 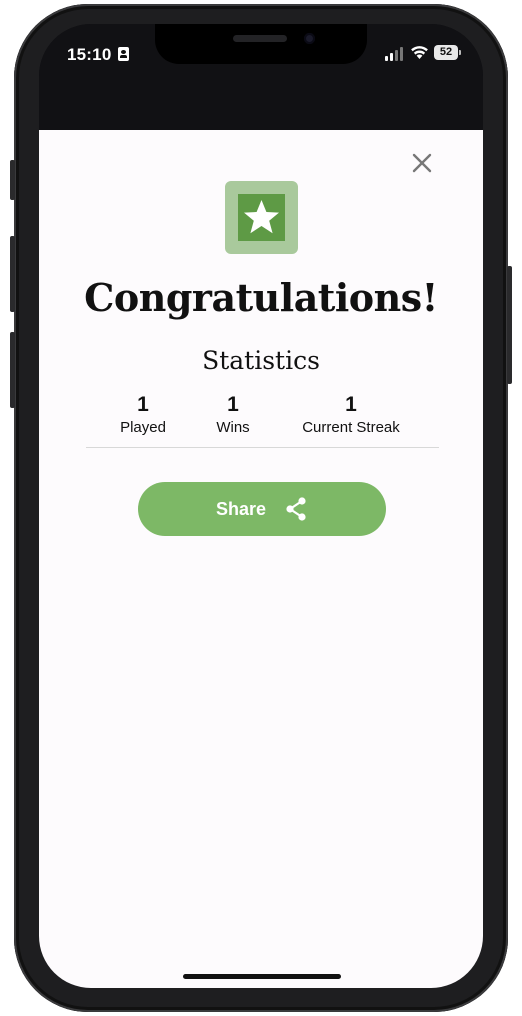 What do you see at coordinates (261, 77) in the screenshot?
I see `status-bar: 15:10 52` at bounding box center [261, 77].